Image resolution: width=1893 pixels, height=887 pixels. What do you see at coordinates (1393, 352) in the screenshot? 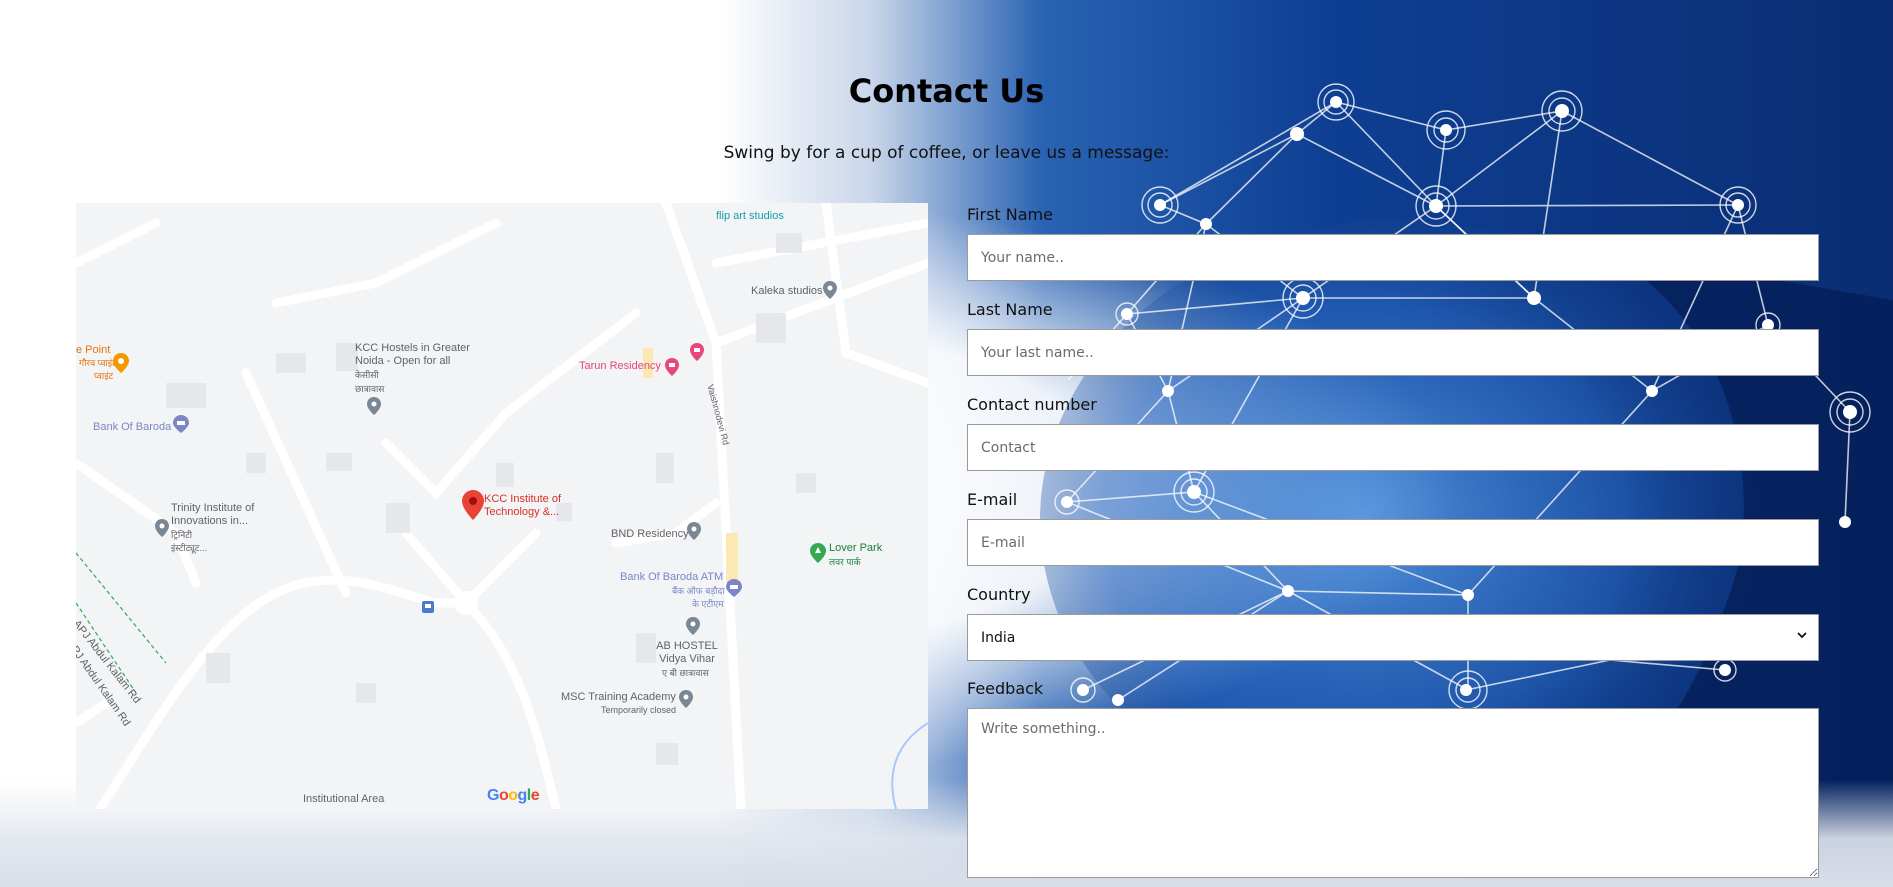
I see `last-name-input` at bounding box center [1393, 352].